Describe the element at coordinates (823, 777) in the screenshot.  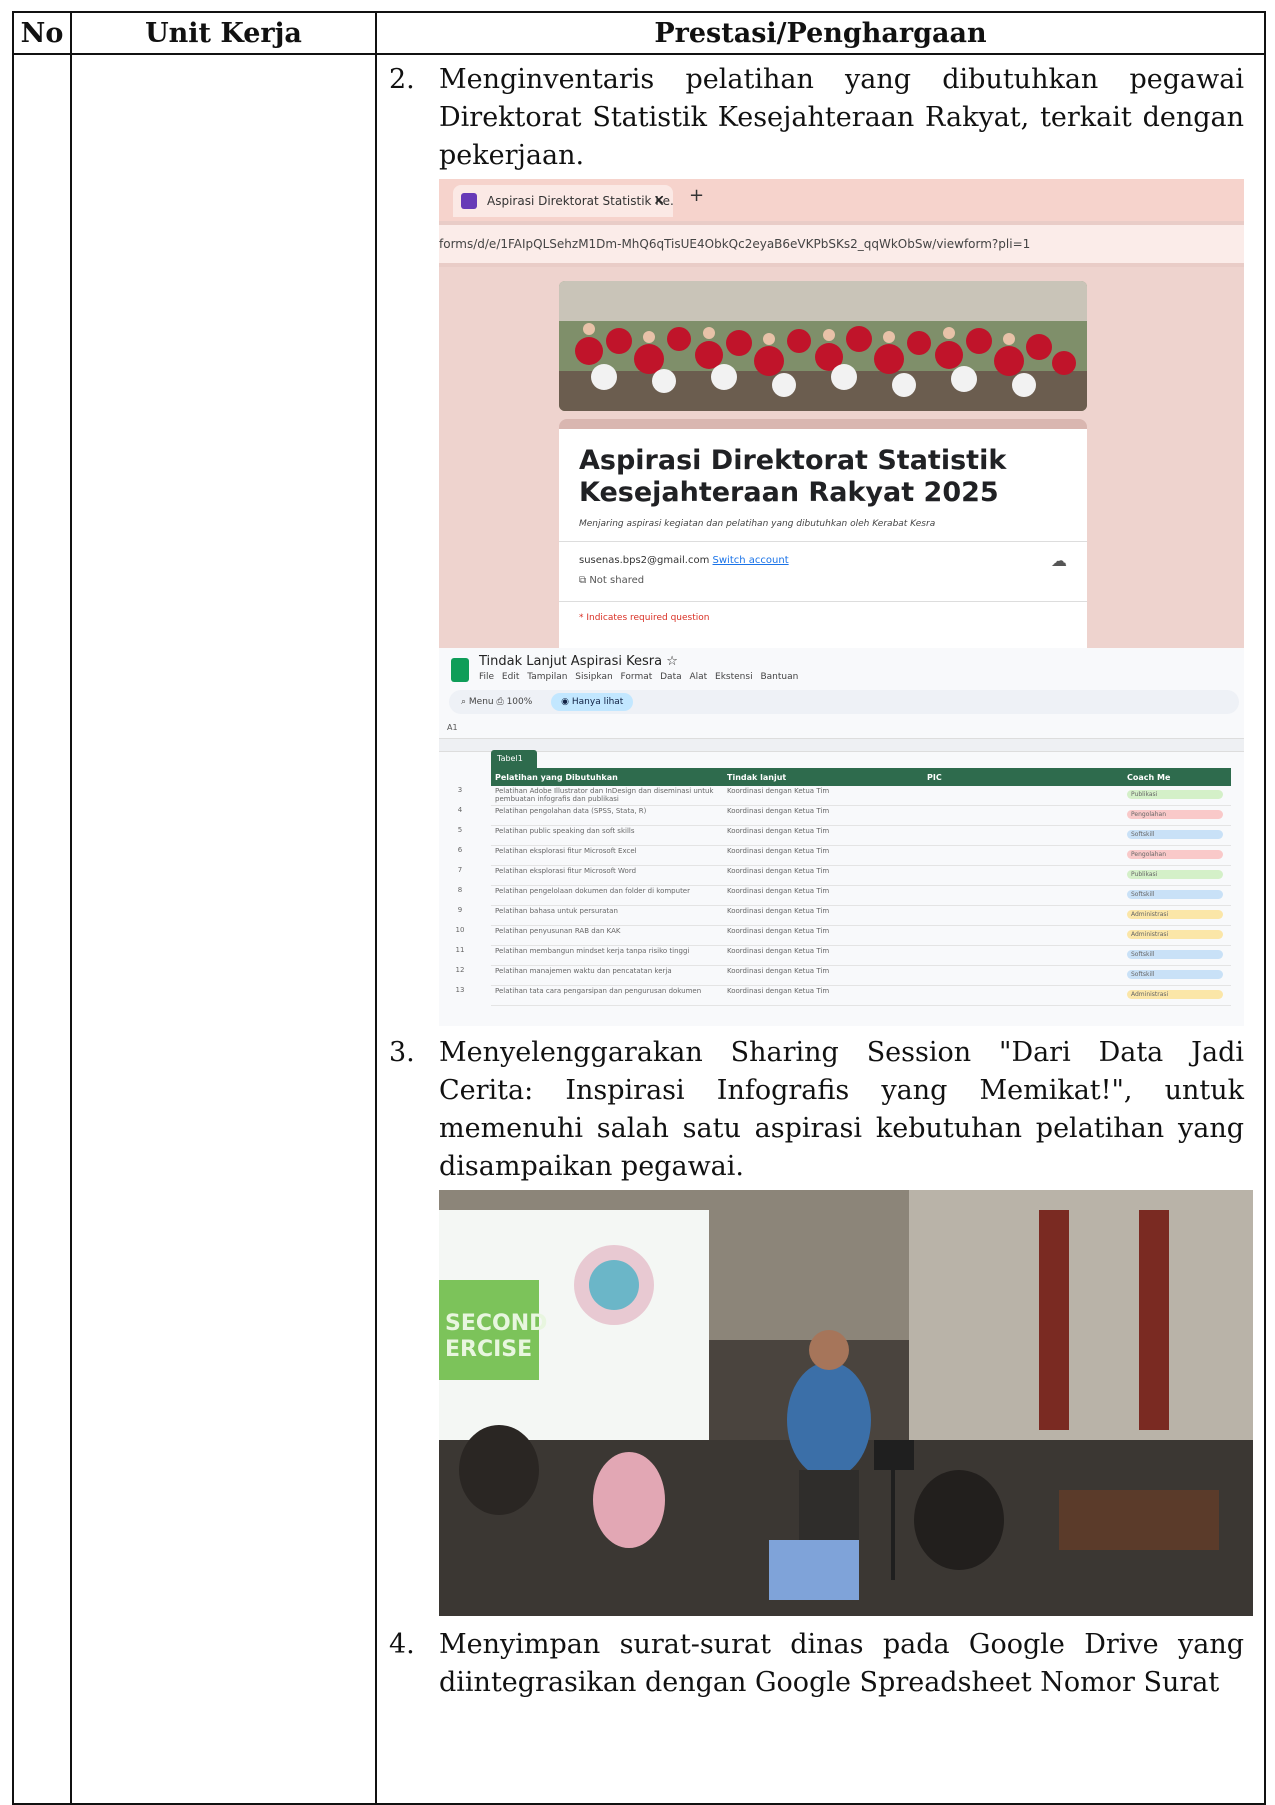
I see `sheet-col-header: Tindak lanjut` at that location.